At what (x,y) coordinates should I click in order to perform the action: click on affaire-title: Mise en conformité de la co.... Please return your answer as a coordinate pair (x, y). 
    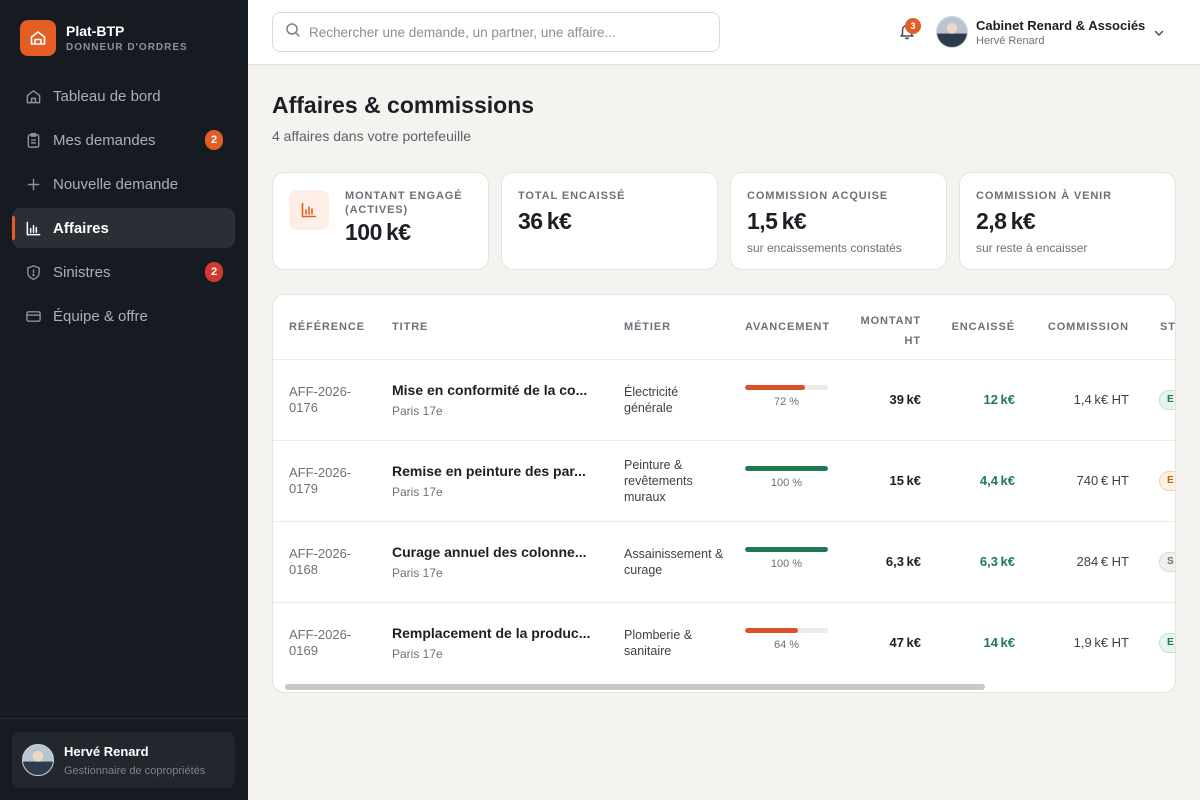
    Looking at the image, I should click on (490, 390).